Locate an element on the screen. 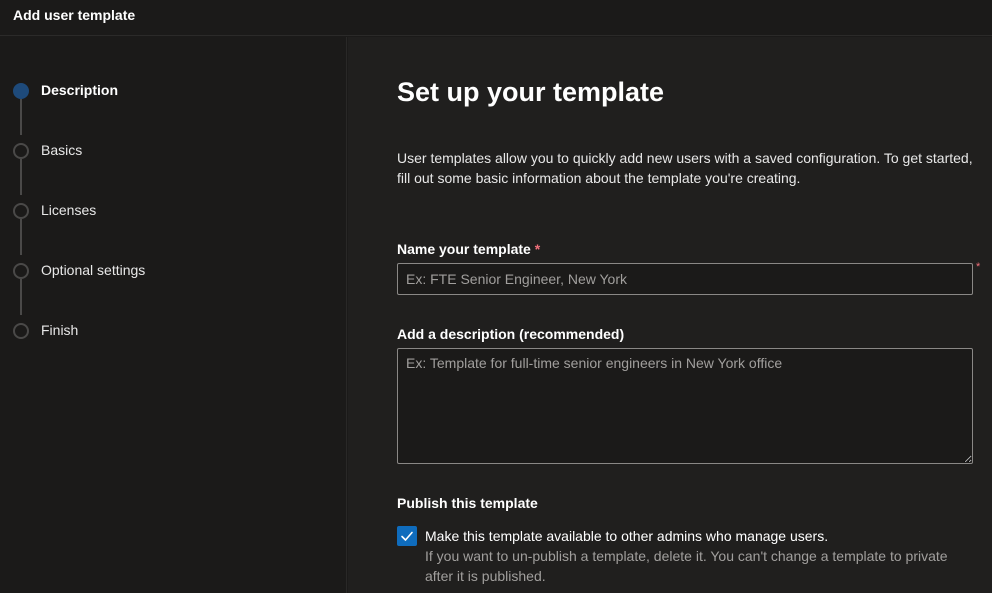 The height and width of the screenshot is (593, 992). step-basics: Basics is located at coordinates (170, 150).